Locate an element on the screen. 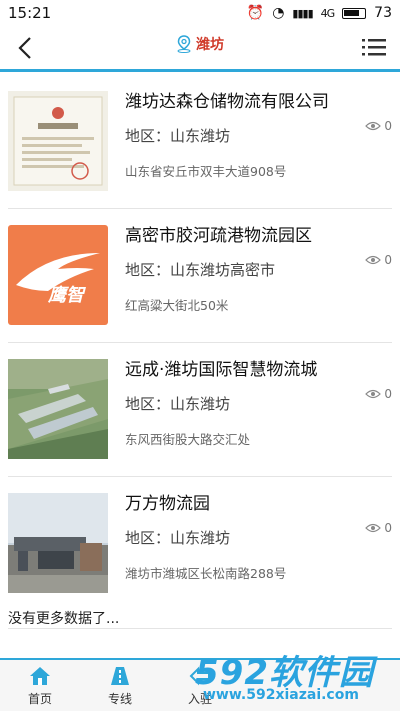  tab-label: 专线 is located at coordinates (119, 699).